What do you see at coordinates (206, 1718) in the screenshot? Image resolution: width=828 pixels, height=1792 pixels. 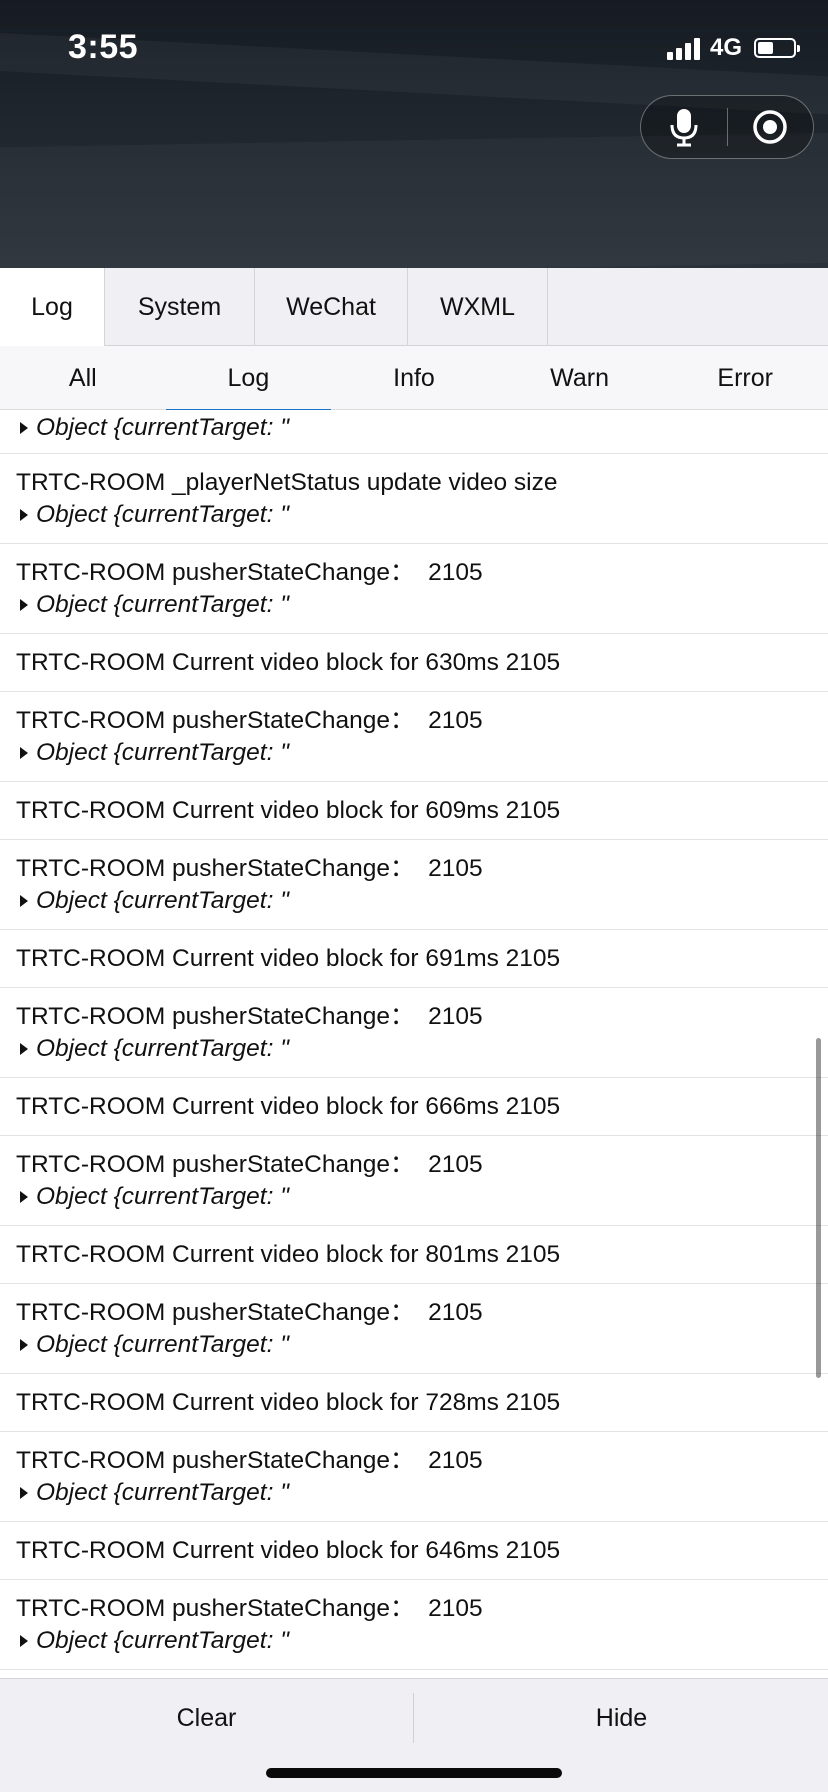 I see `clear-button: Clear` at bounding box center [206, 1718].